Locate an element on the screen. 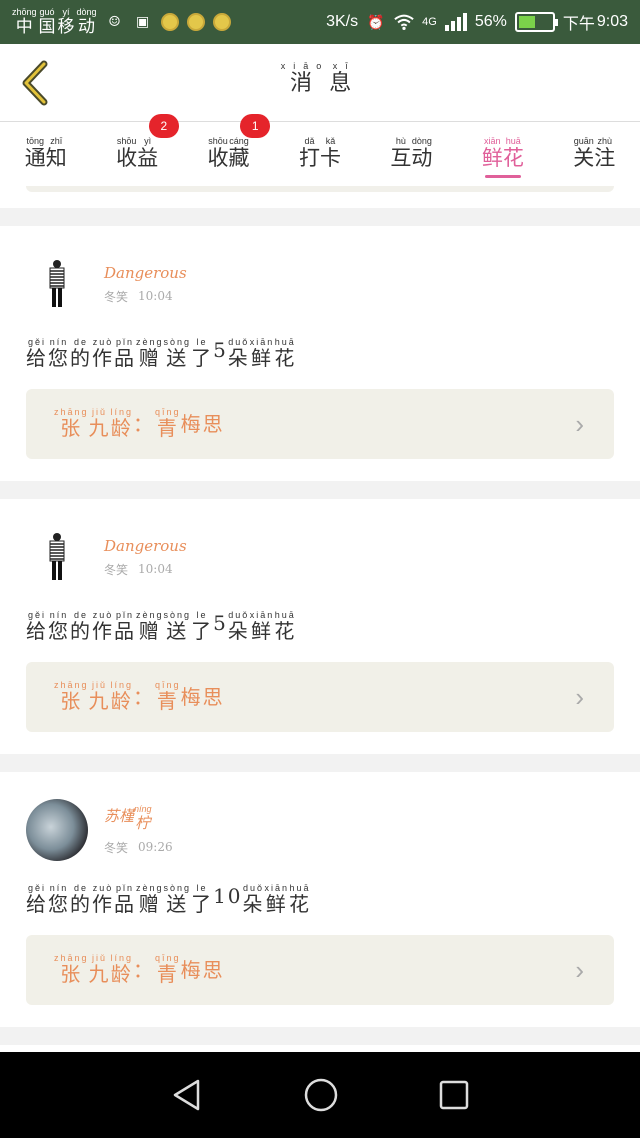  previous-card-tail is located at coordinates (320, 197).